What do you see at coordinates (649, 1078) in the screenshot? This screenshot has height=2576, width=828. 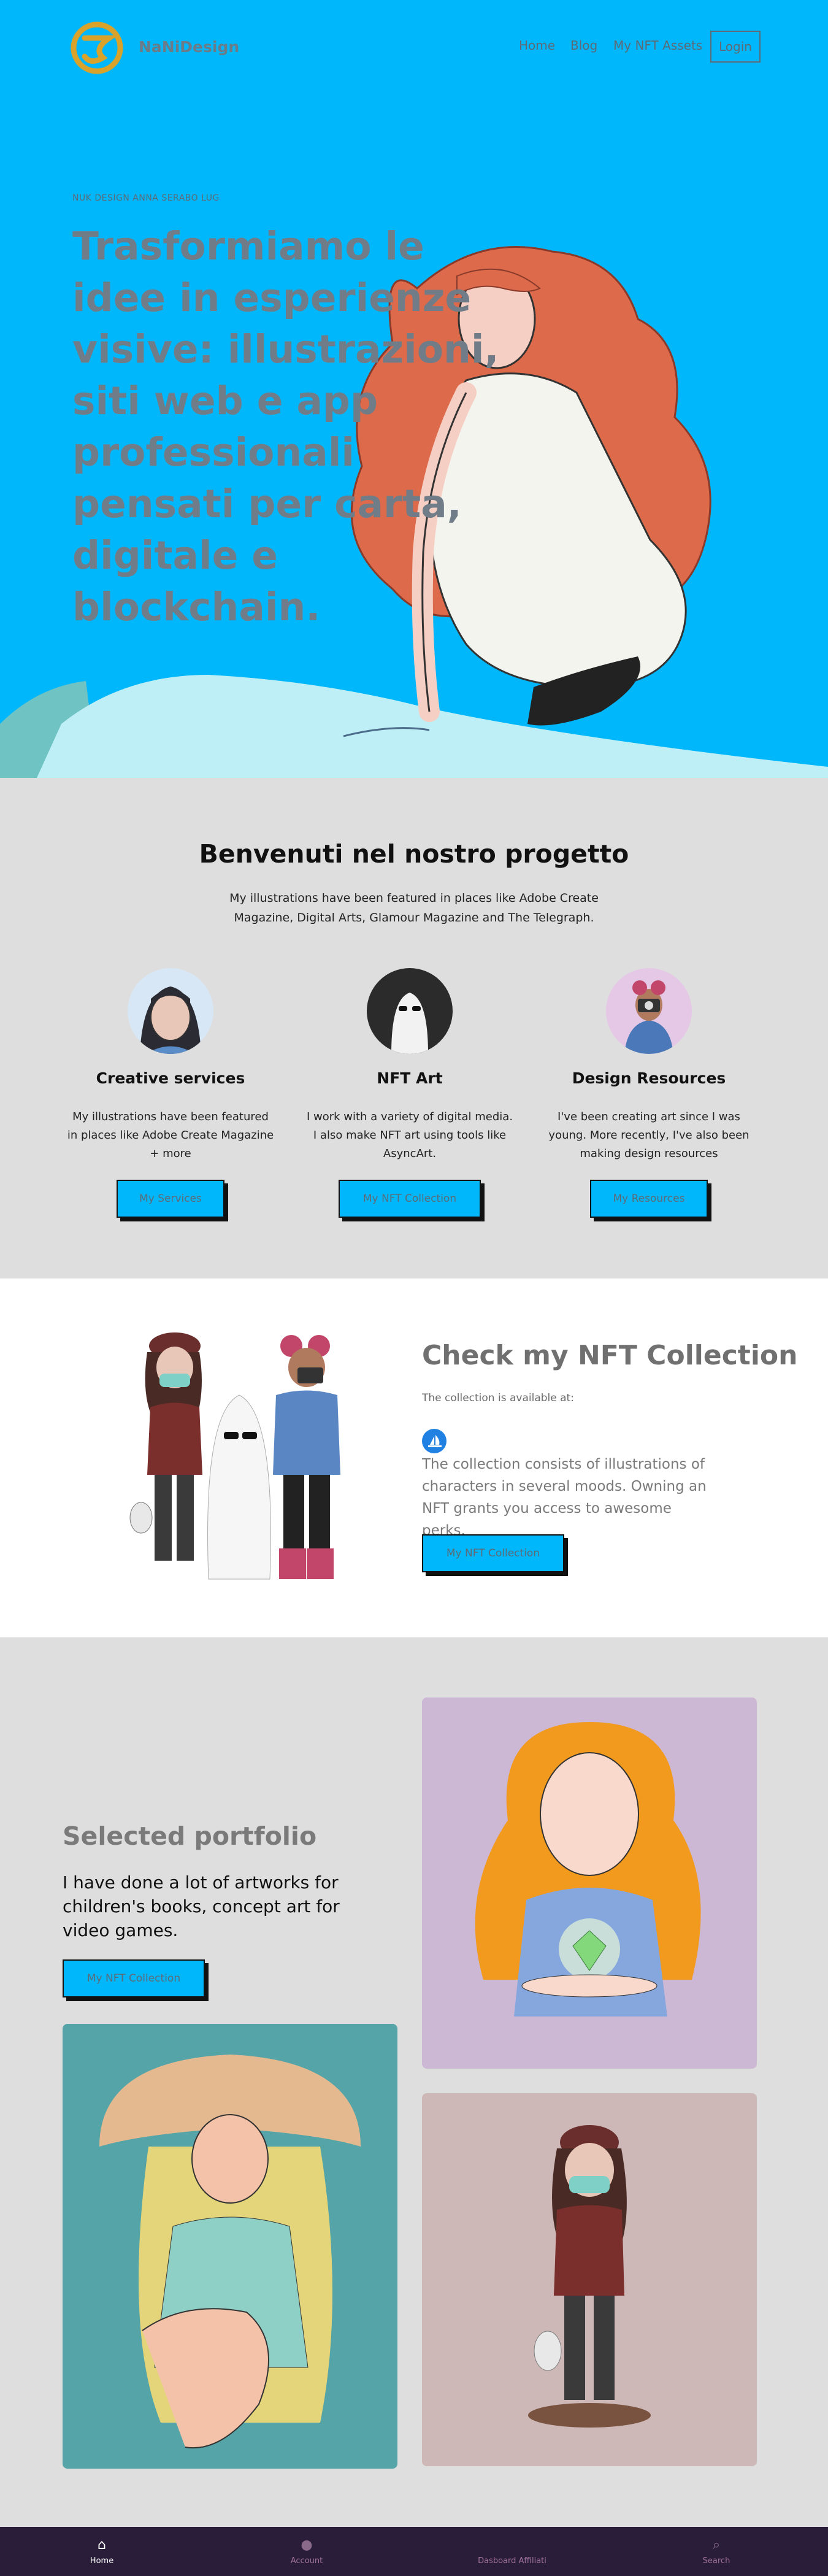 I see `card-title: Design Resources` at bounding box center [649, 1078].